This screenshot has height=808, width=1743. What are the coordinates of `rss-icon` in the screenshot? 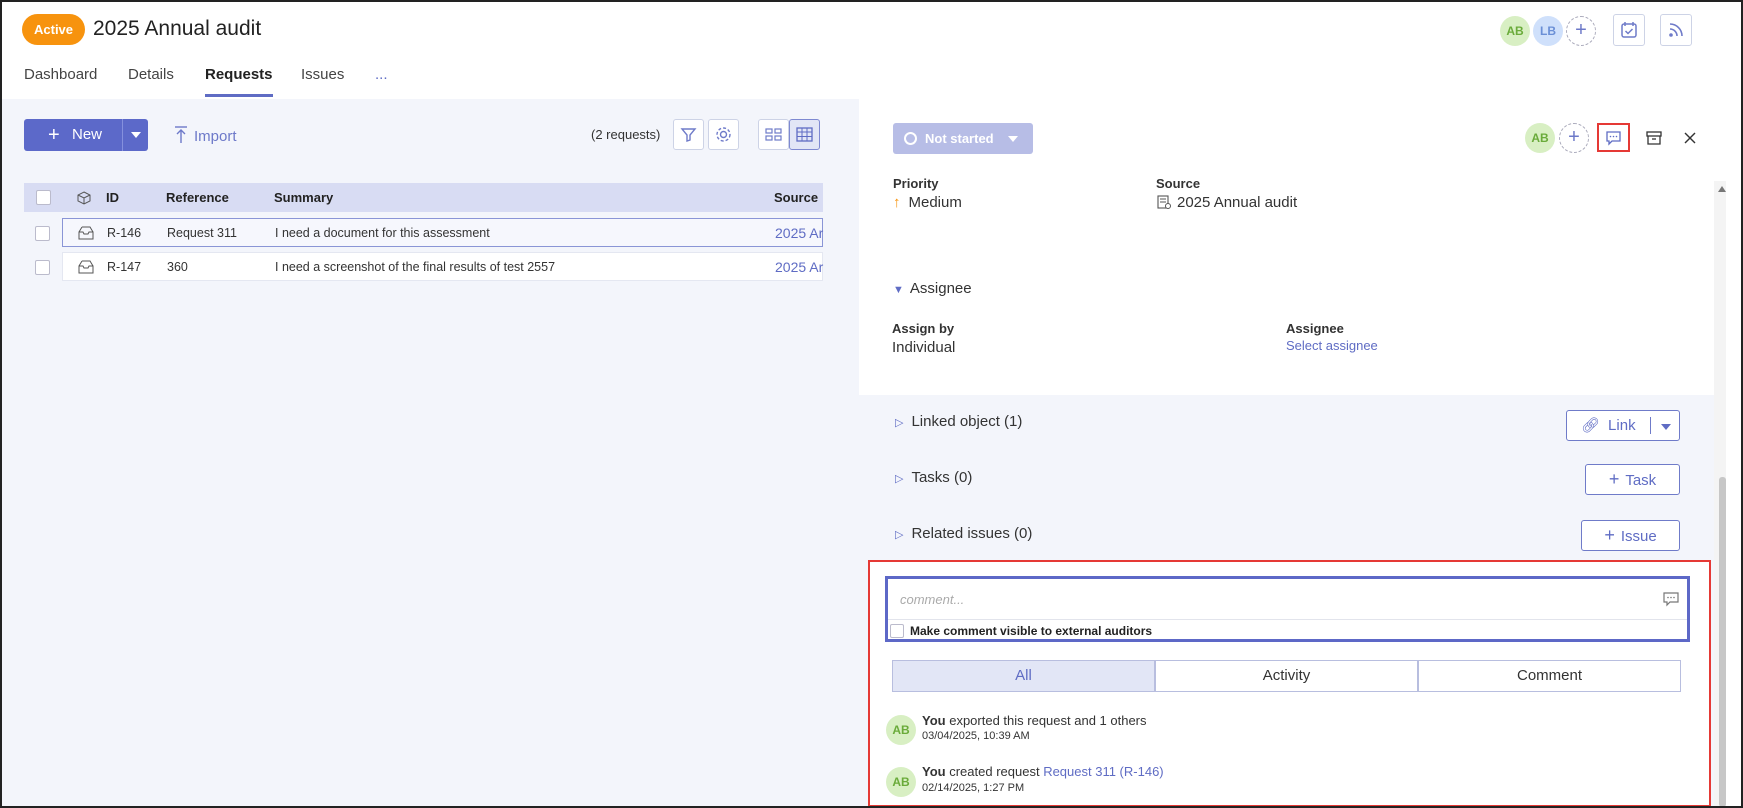 It's located at (1676, 30).